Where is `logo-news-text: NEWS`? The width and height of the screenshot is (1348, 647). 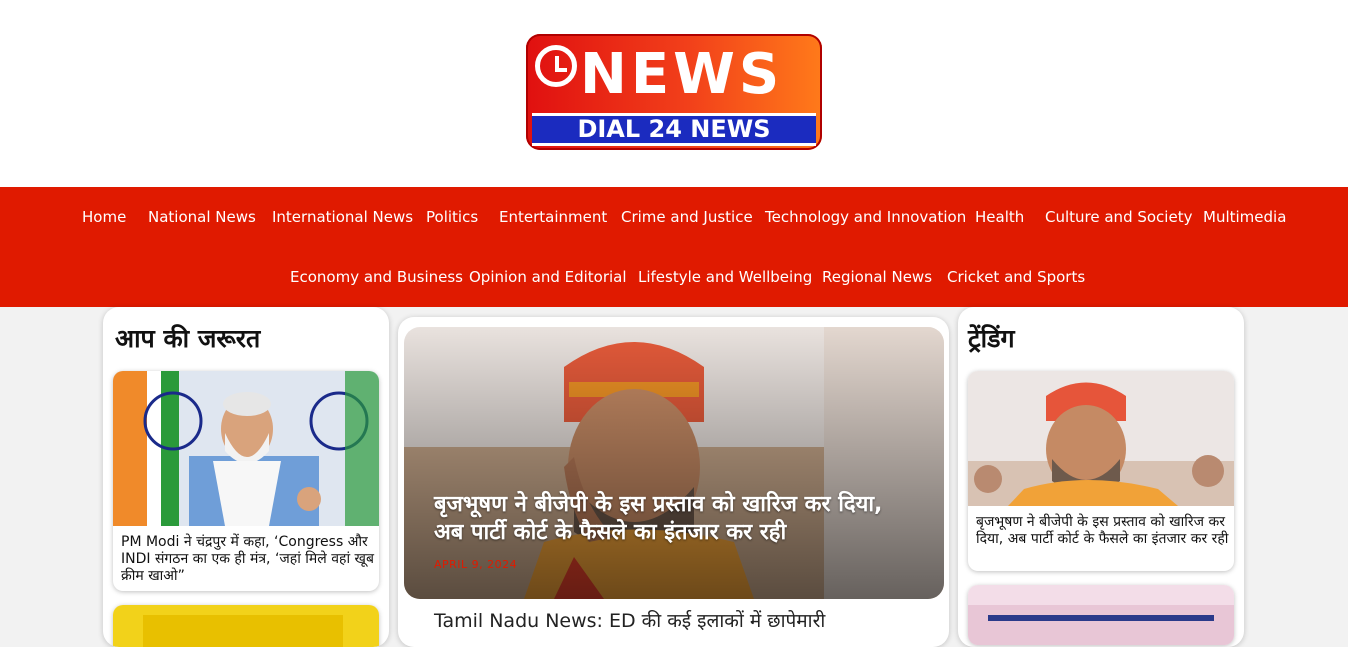
logo-news-text: NEWS is located at coordinates (682, 74).